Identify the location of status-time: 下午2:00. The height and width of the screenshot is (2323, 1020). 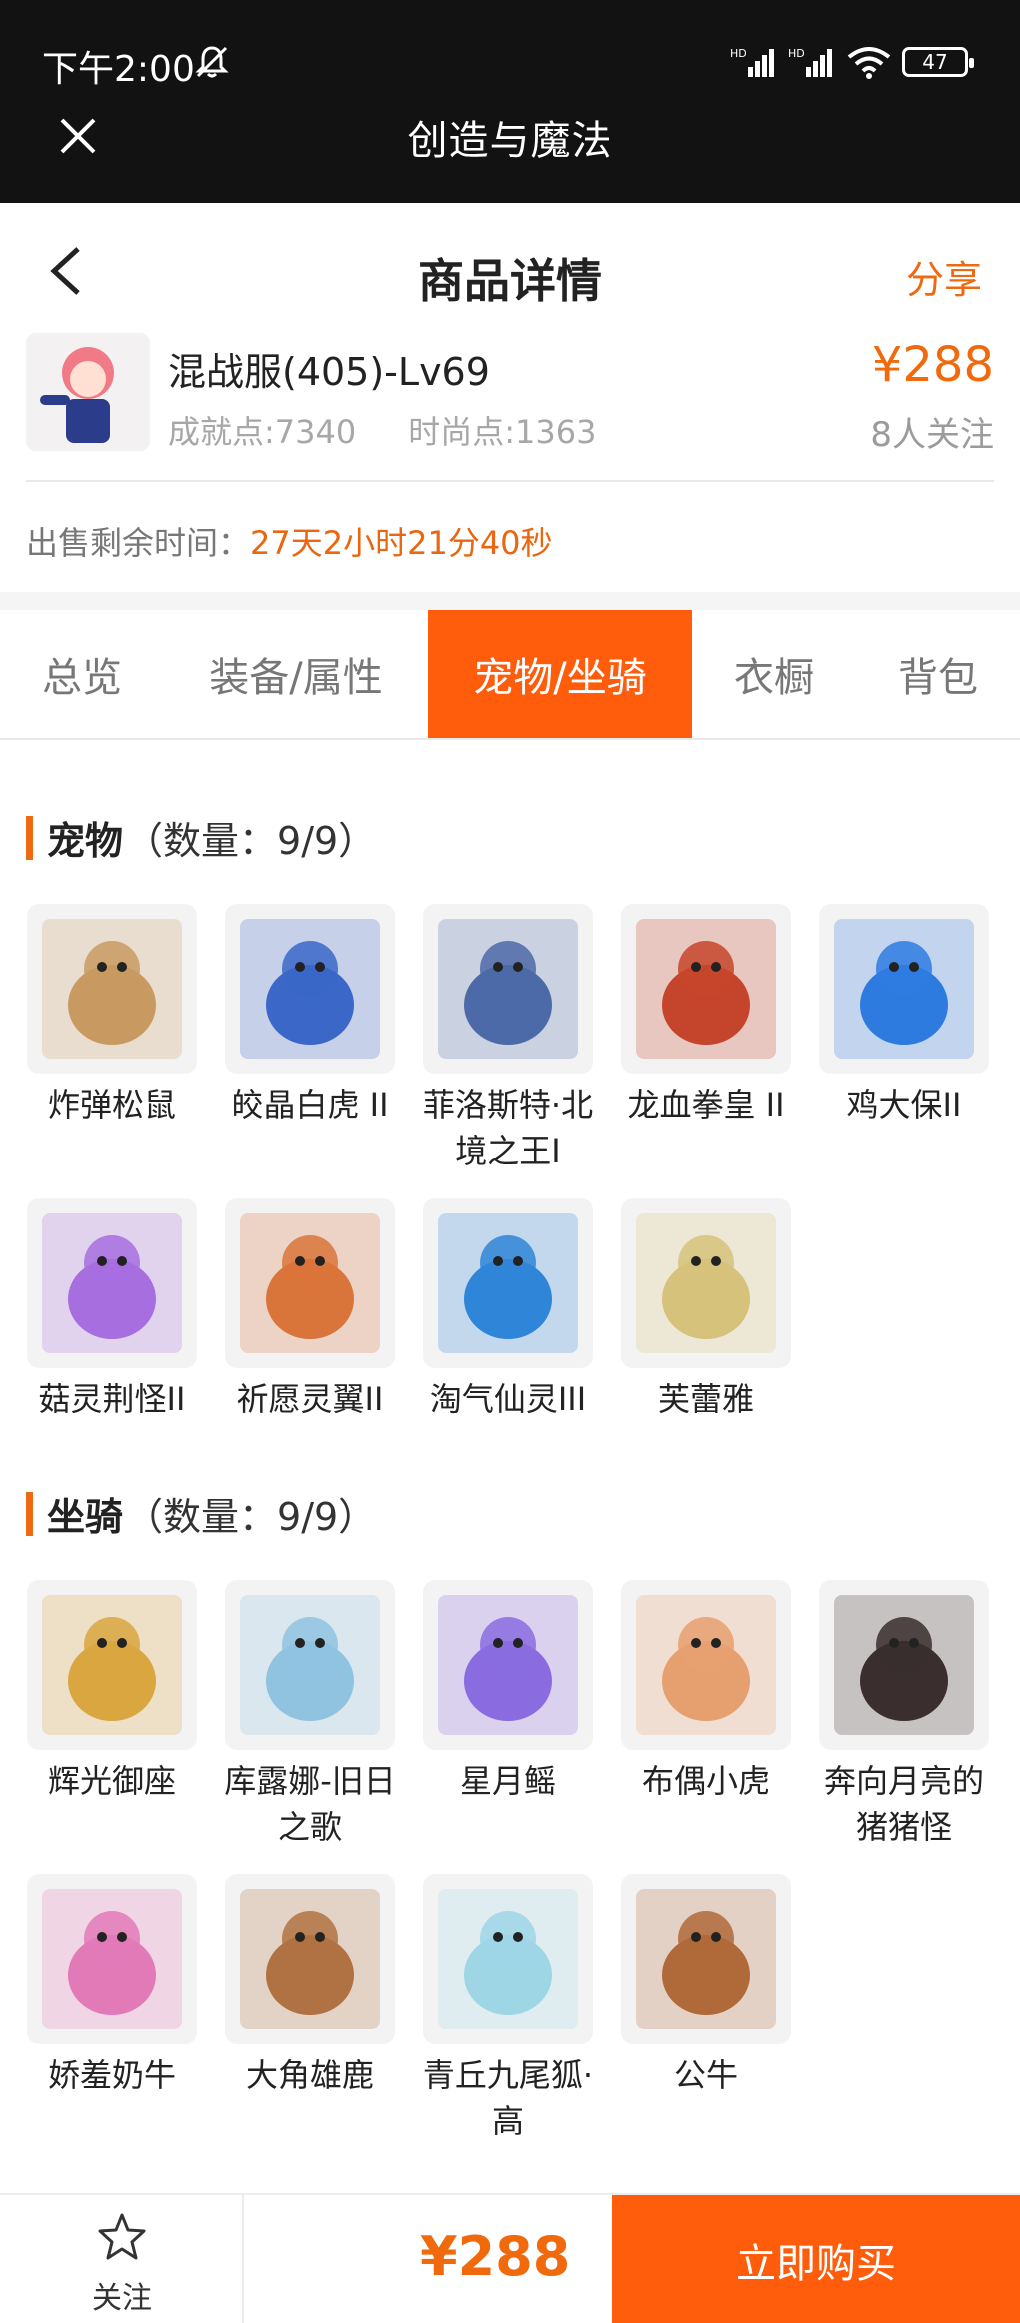
(118, 69).